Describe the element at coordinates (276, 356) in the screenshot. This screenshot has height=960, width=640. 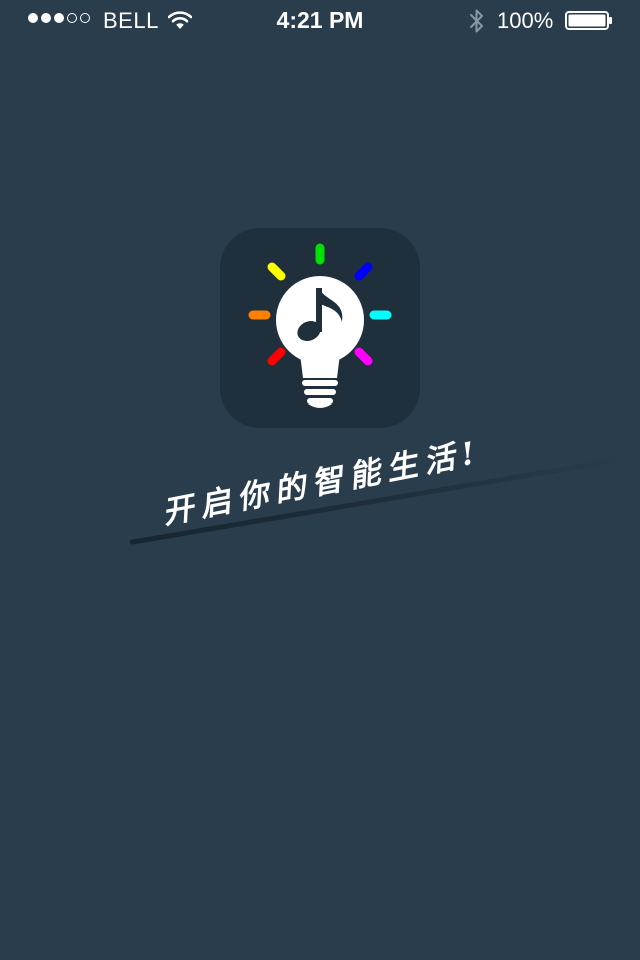
I see `ray-bottom-left` at that location.